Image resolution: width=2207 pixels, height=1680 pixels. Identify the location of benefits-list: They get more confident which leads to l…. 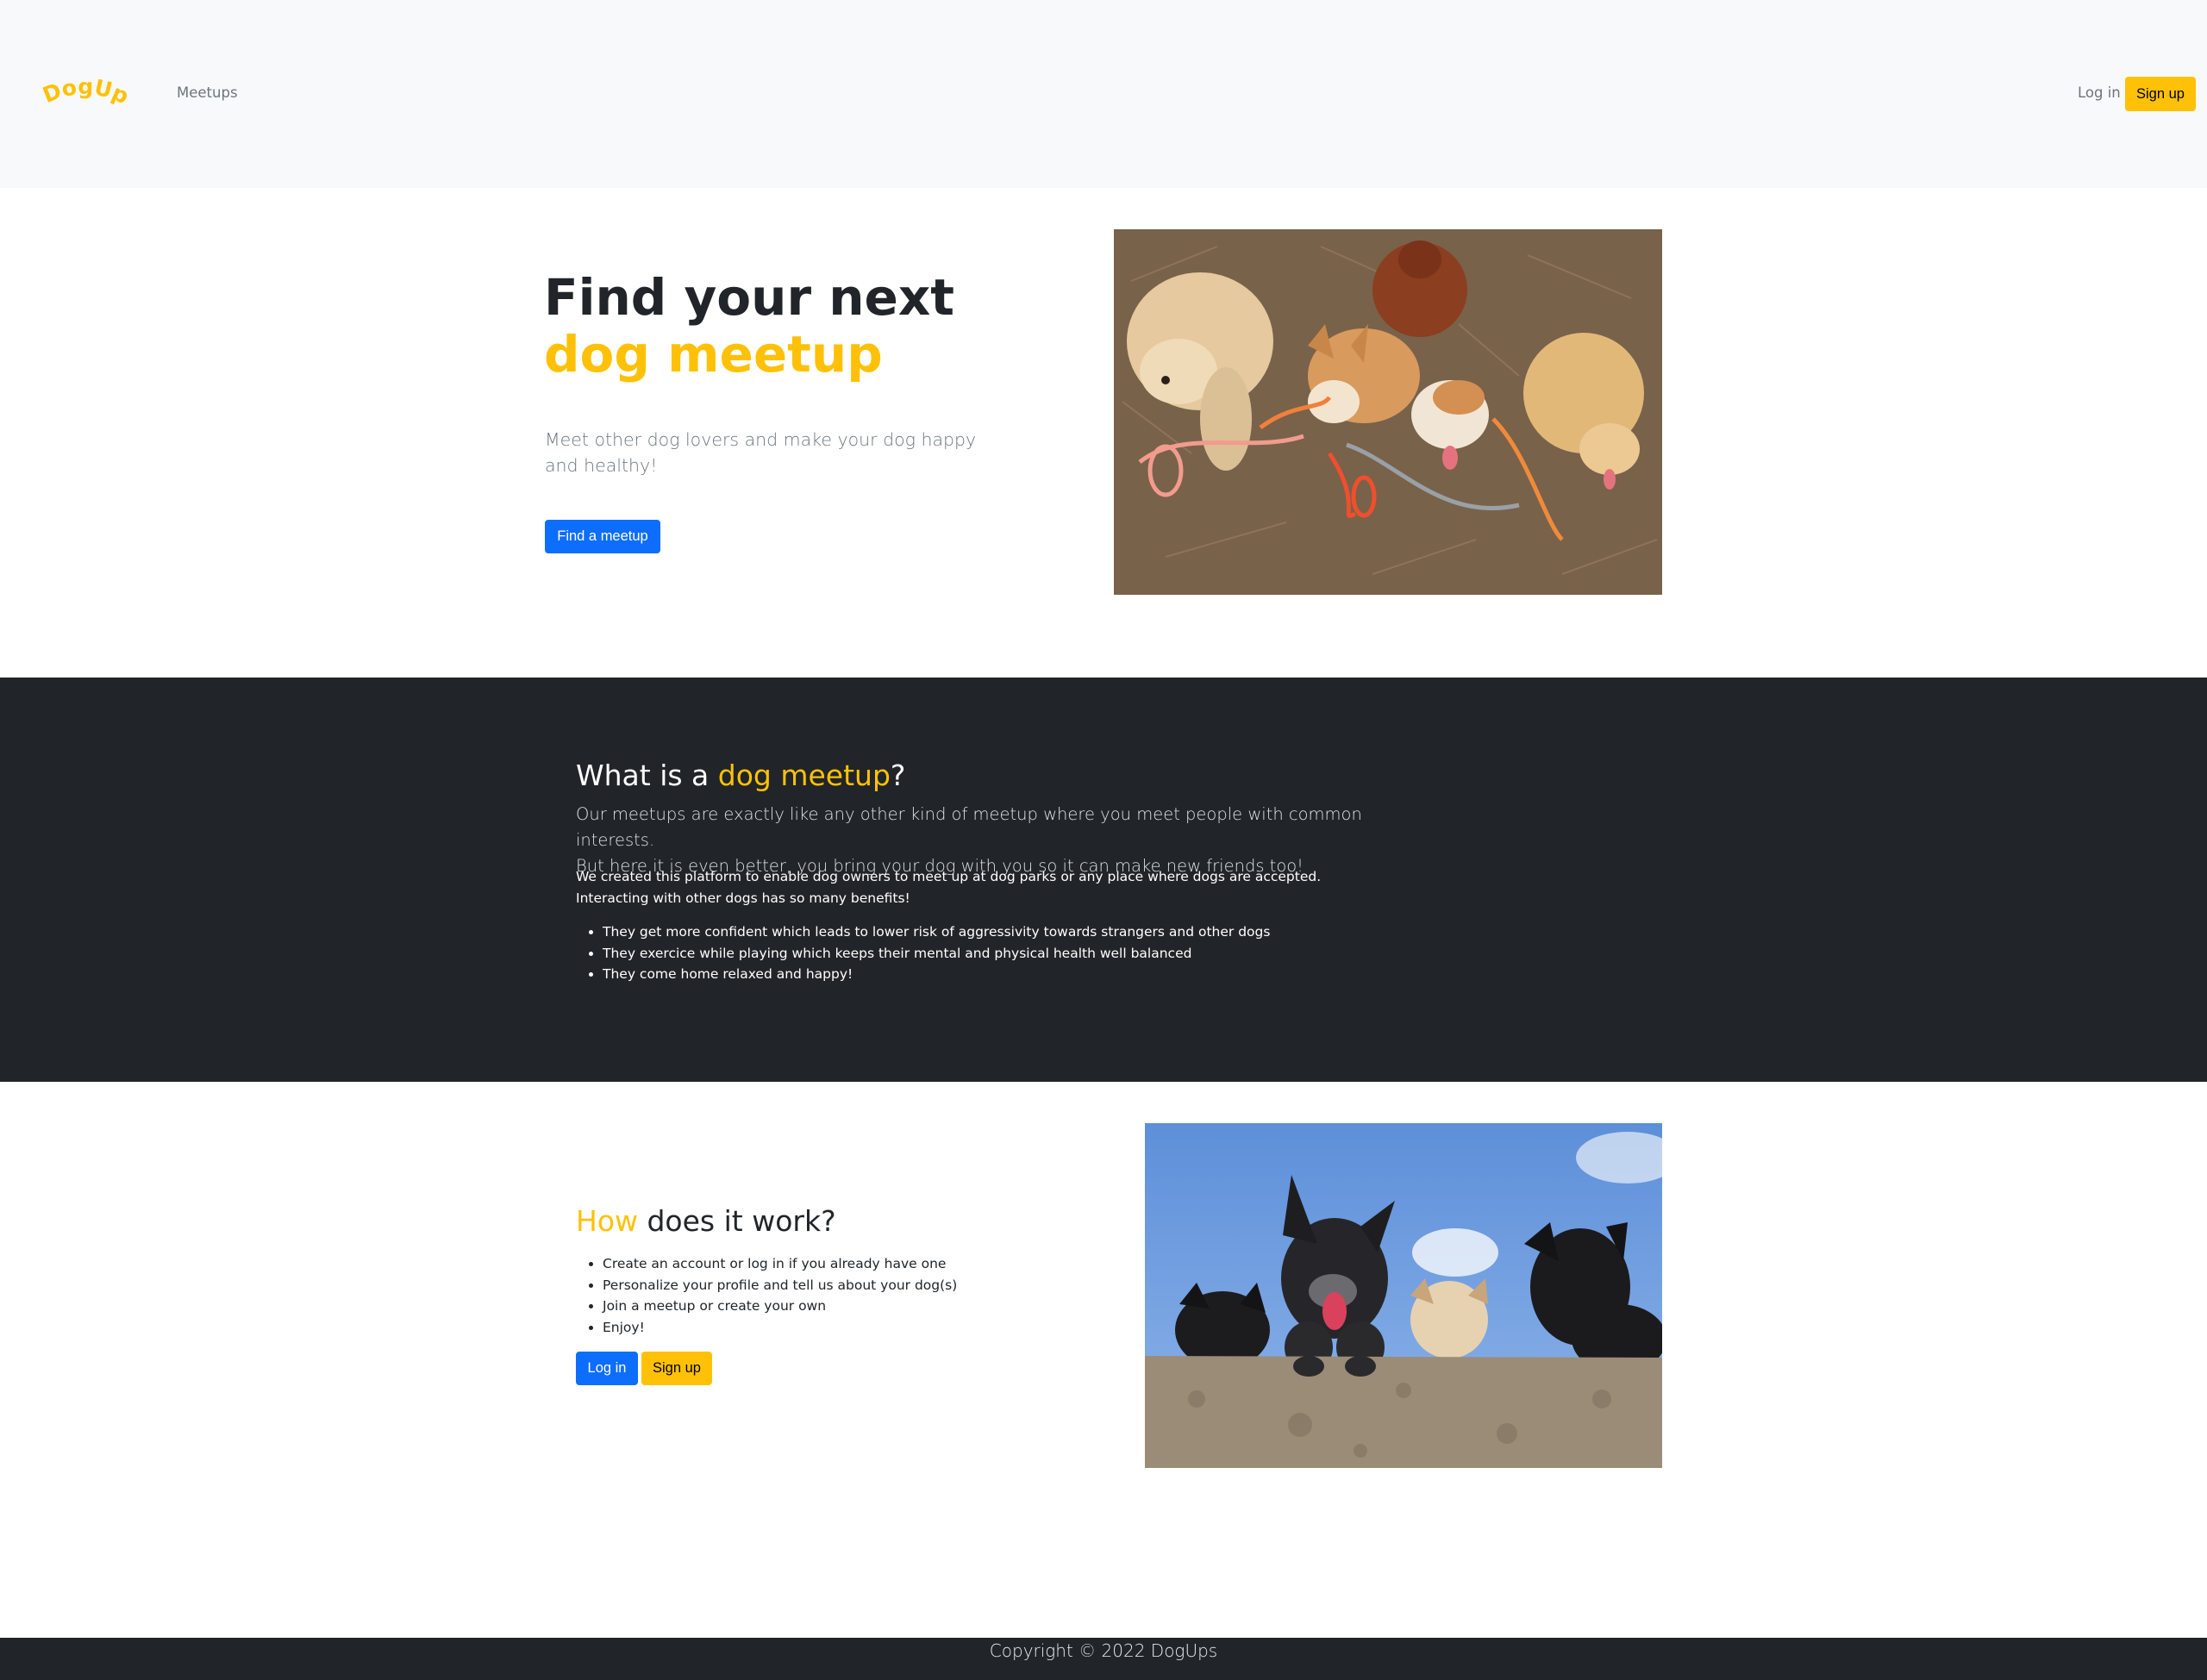
(1063, 953).